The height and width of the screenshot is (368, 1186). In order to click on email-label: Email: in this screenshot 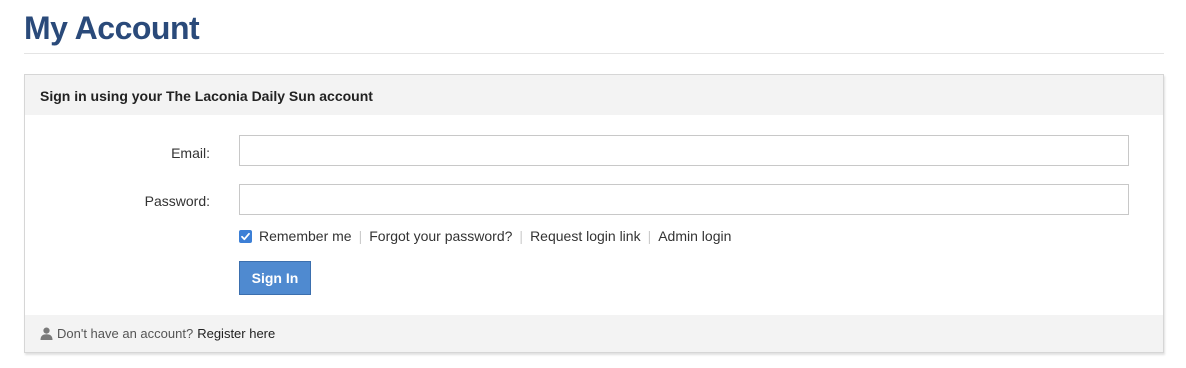, I will do `click(190, 153)`.